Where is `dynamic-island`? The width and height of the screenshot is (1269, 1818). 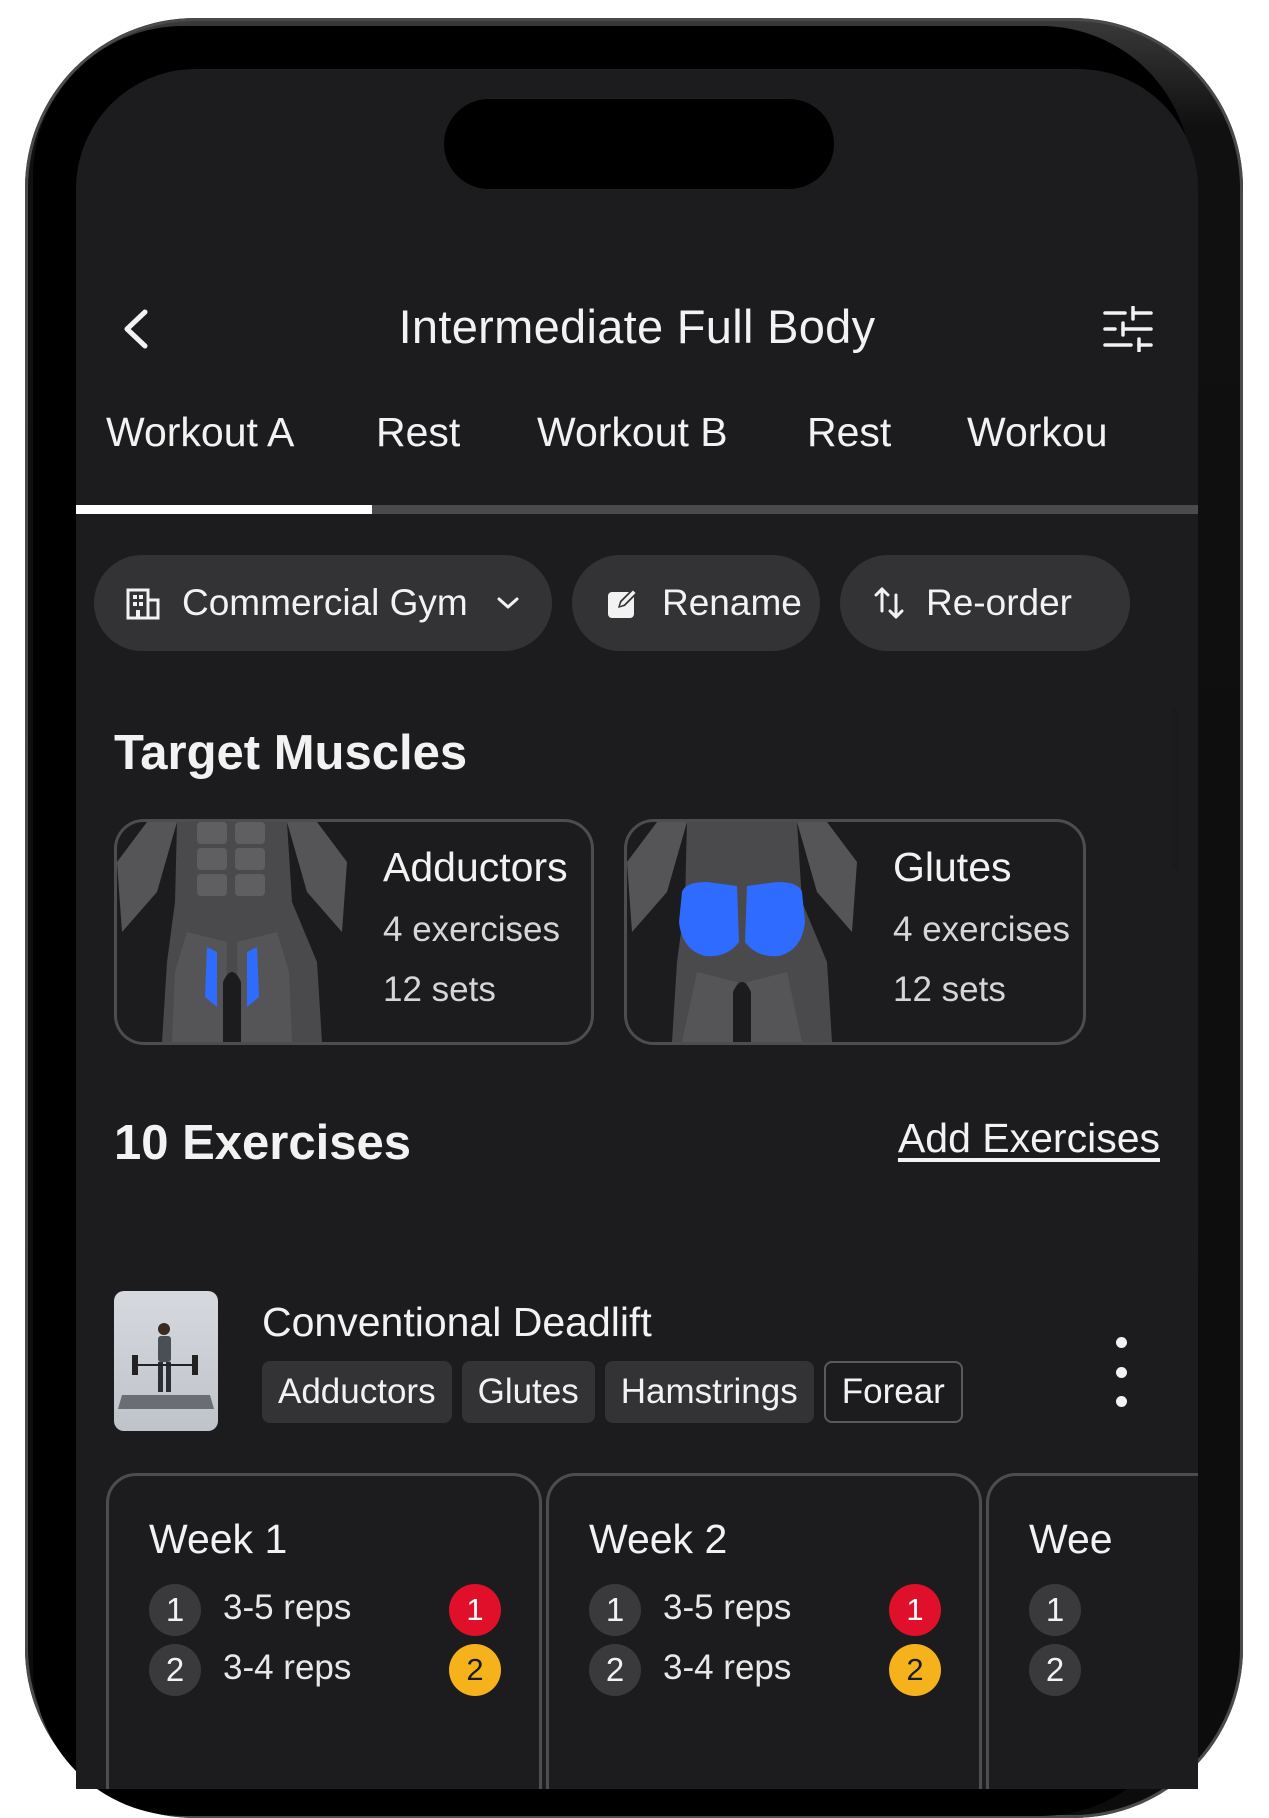
dynamic-island is located at coordinates (639, 144).